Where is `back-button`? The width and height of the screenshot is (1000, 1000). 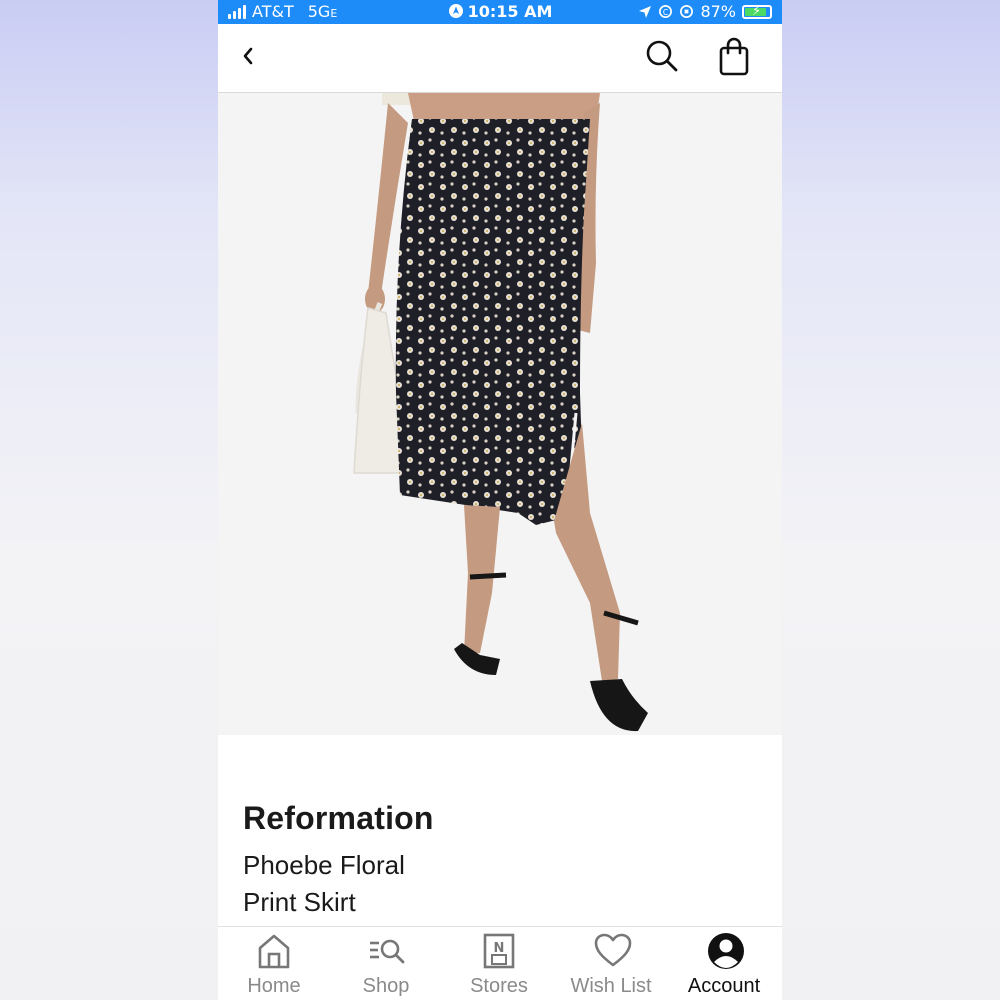 back-button is located at coordinates (252, 56).